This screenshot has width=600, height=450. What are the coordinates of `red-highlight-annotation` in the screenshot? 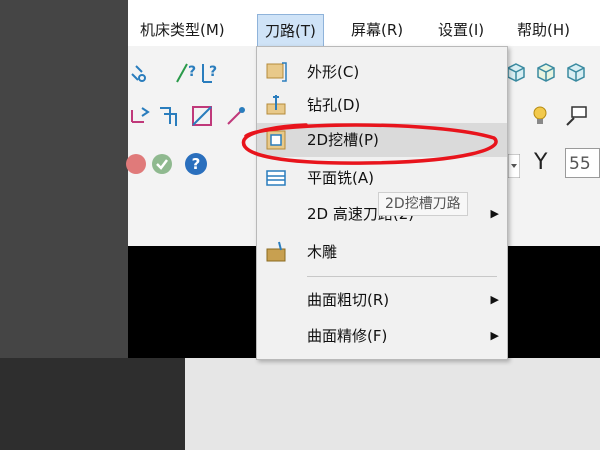 It's located at (369, 144).